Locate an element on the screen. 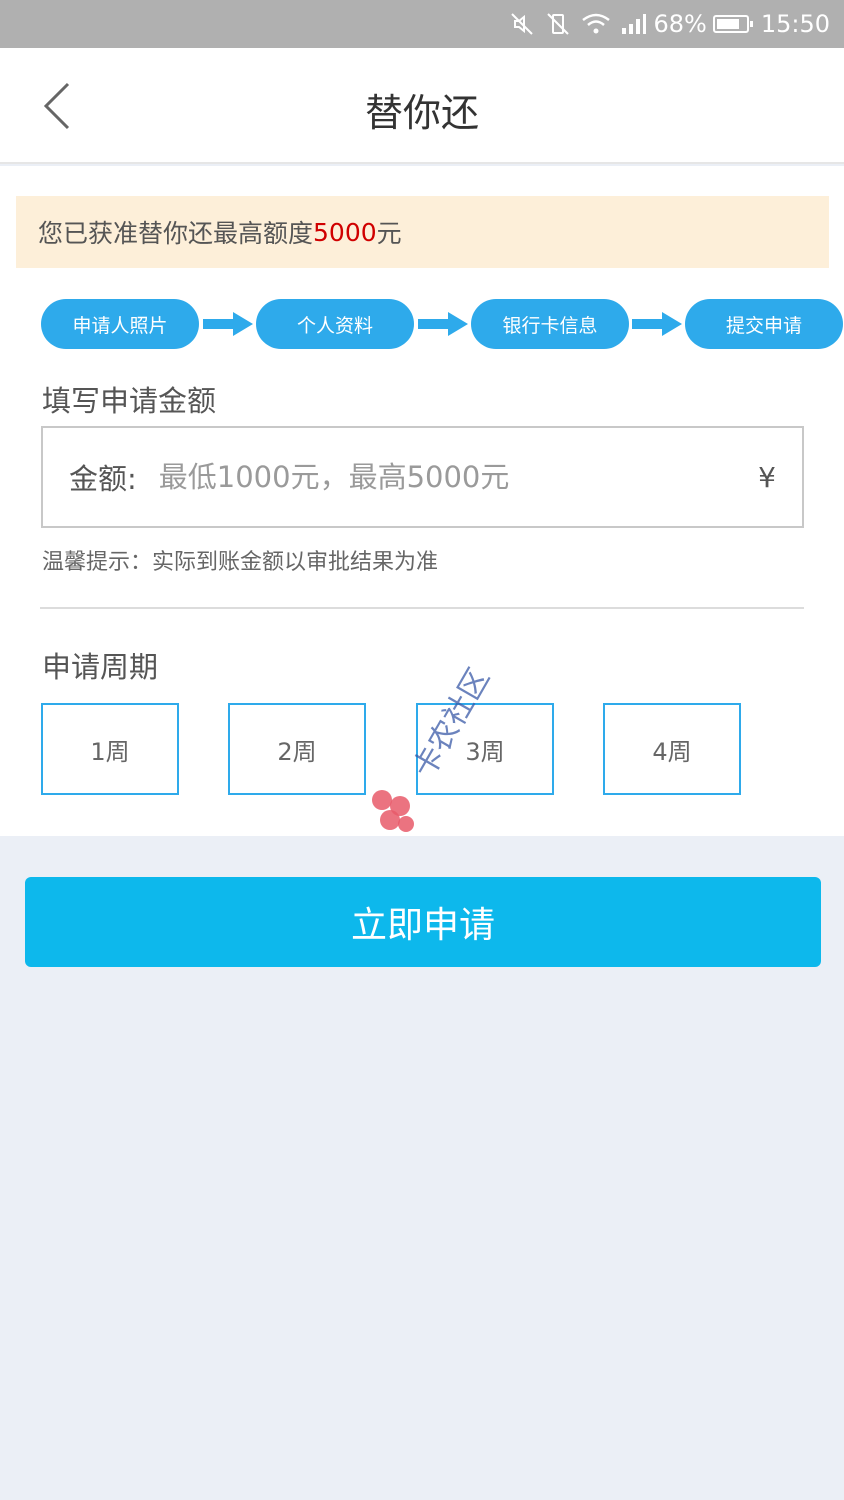 This screenshot has height=1500, width=844. amount-input is located at coordinates (458, 477).